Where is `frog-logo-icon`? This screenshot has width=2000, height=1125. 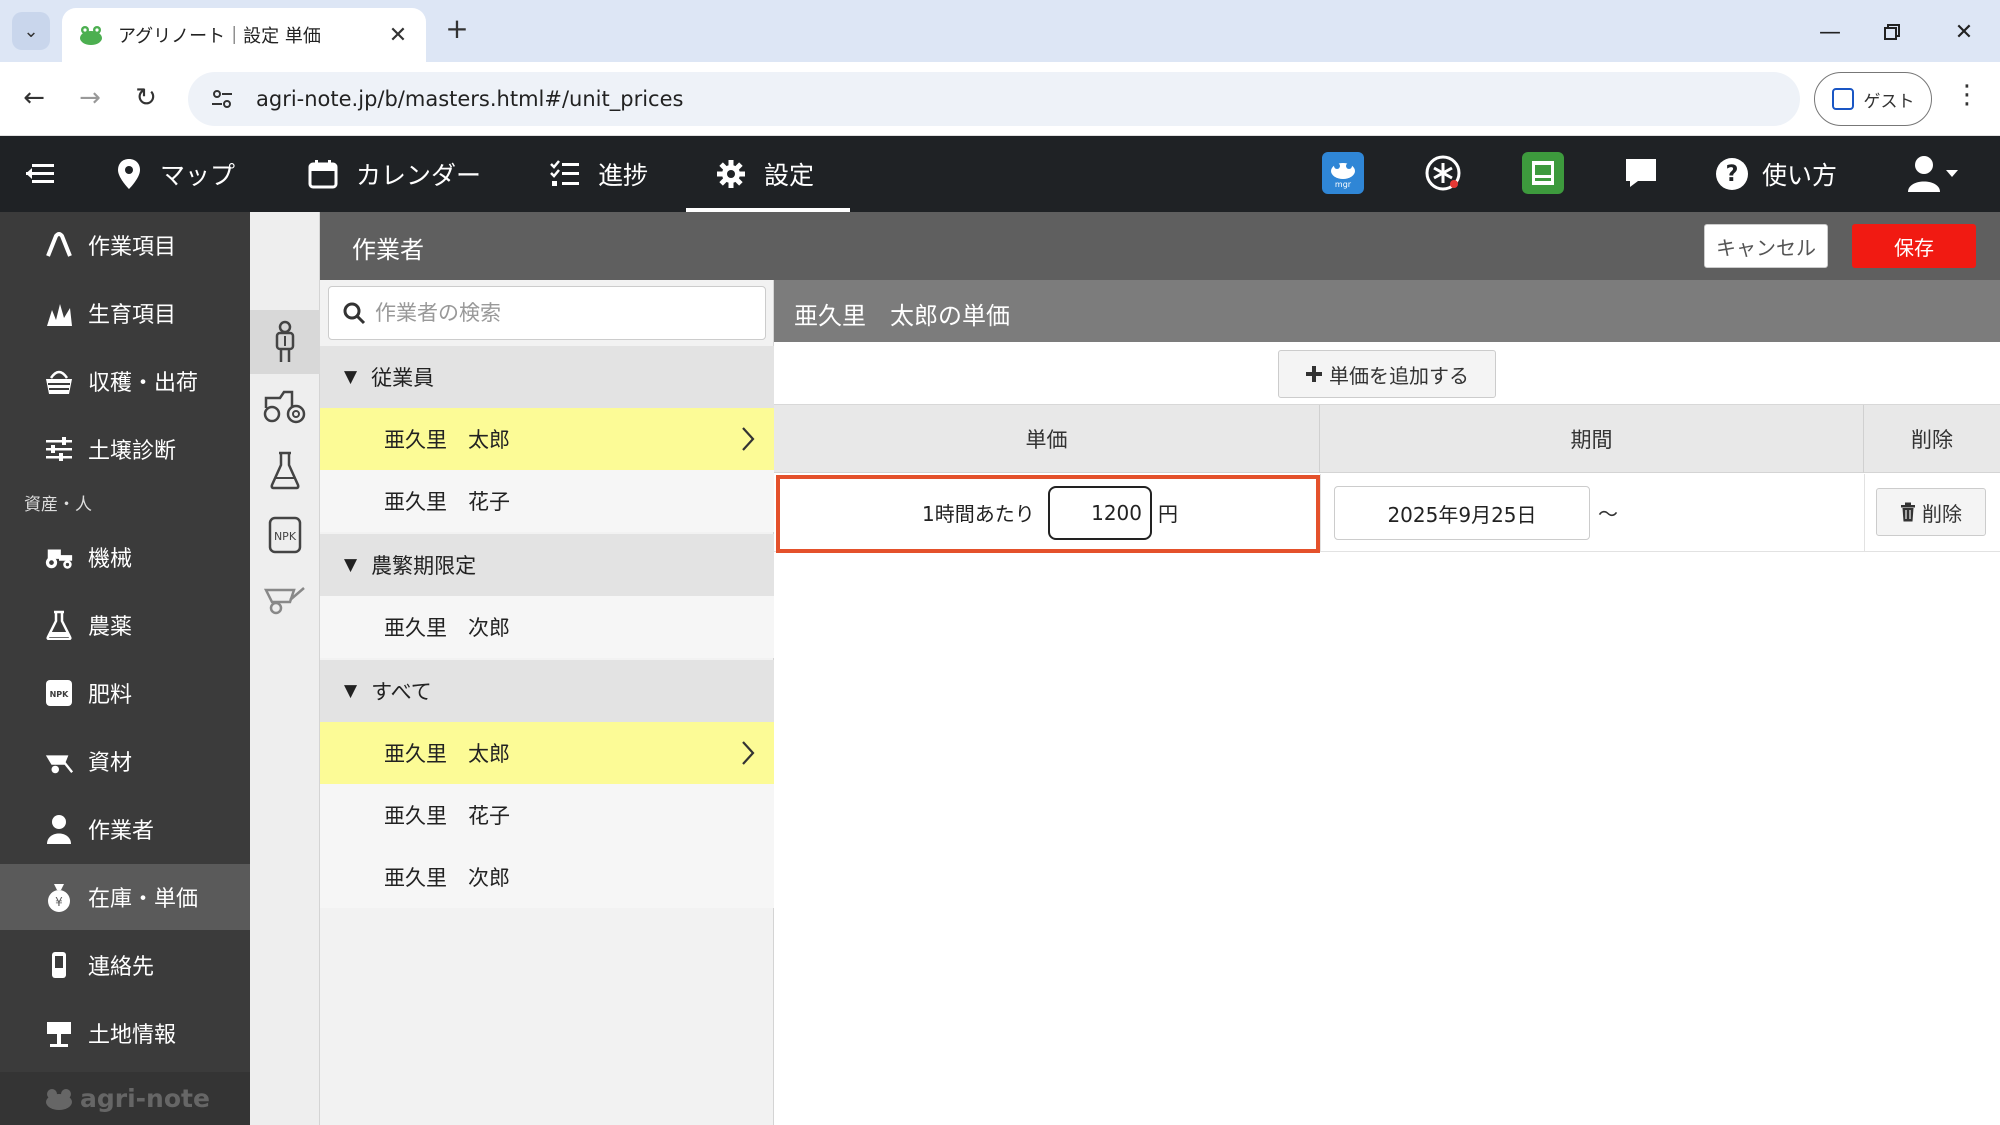
frog-logo-icon is located at coordinates (59, 1099).